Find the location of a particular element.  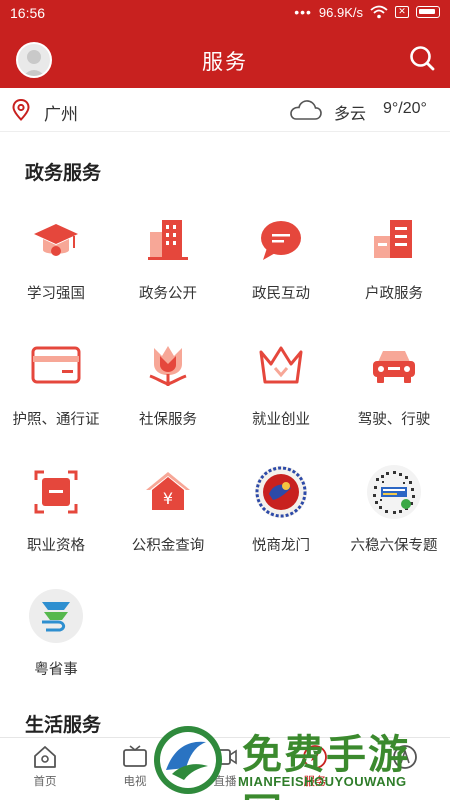

bottom-navigation: 首页 电视 直播 服务 is located at coordinates (225, 768).